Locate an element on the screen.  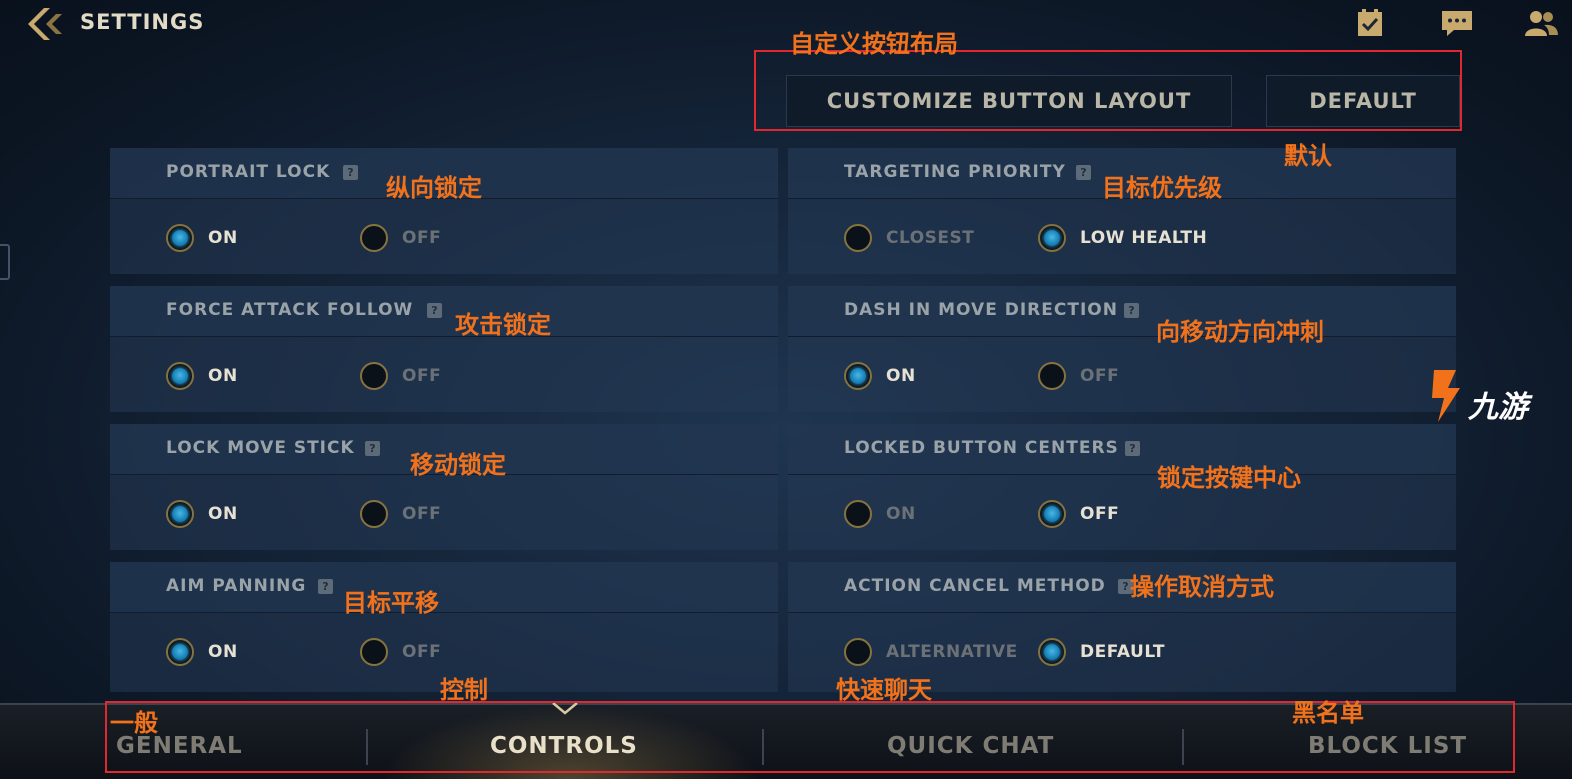
annotation-general: 一般 is located at coordinates (134, 723).